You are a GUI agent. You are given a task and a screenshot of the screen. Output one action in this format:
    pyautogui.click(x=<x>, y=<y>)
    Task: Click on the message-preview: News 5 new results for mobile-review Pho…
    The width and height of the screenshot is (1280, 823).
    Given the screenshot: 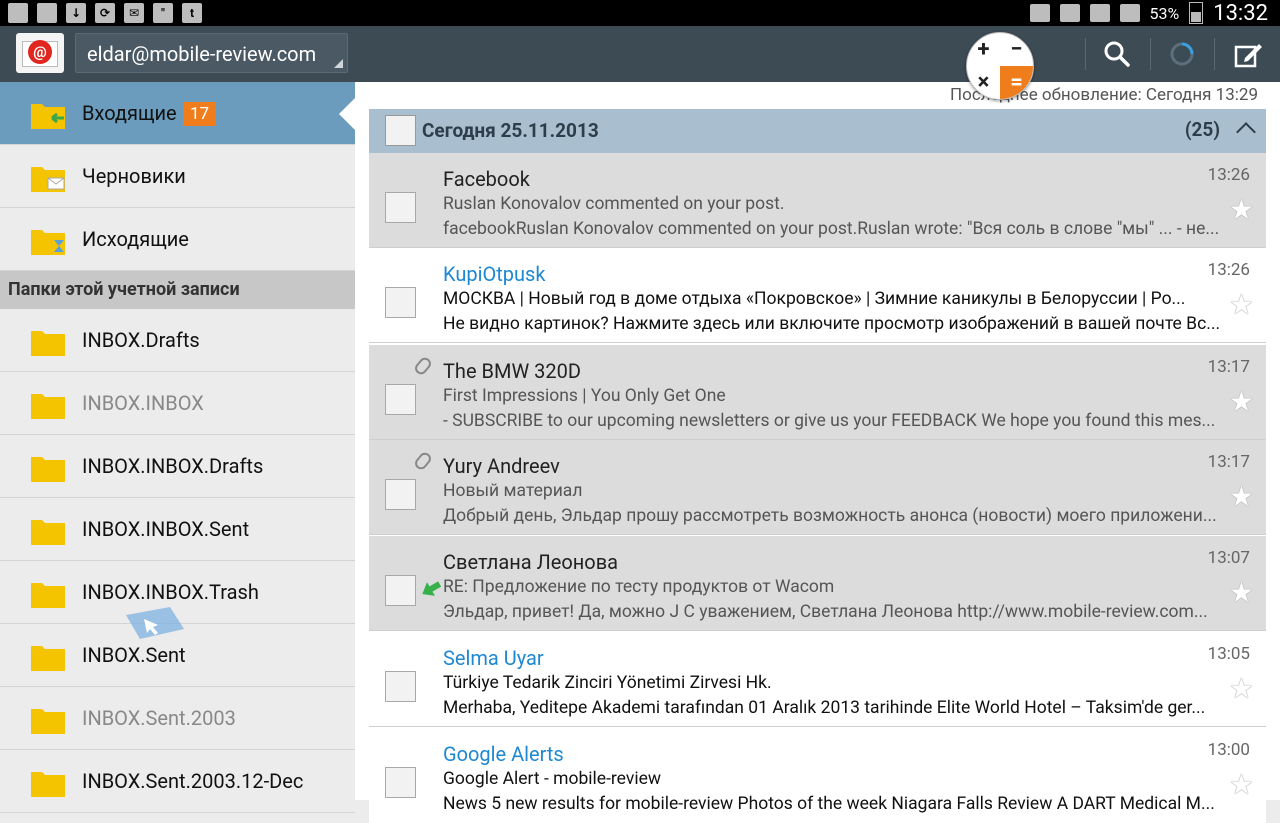 What is the action you would take?
    pyautogui.click(x=829, y=804)
    